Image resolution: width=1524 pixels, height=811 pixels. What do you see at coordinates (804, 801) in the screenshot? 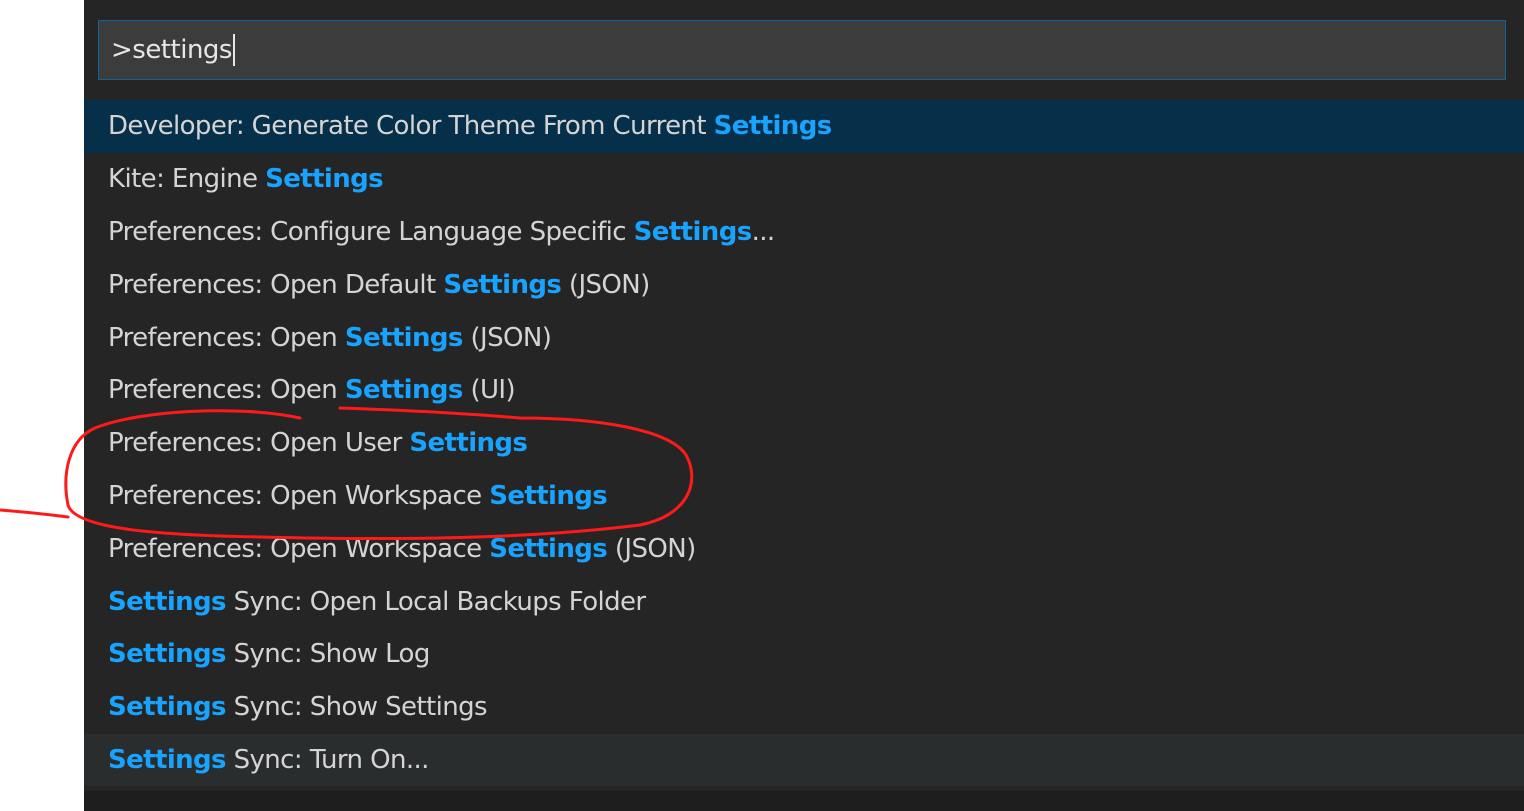
I see `editor-background-strip` at bounding box center [804, 801].